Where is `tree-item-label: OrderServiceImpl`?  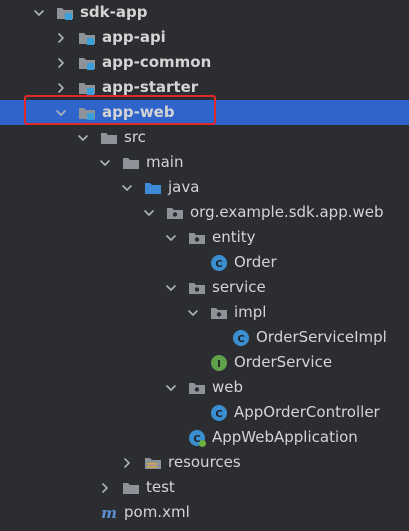
tree-item-label: OrderServiceImpl is located at coordinates (321, 337).